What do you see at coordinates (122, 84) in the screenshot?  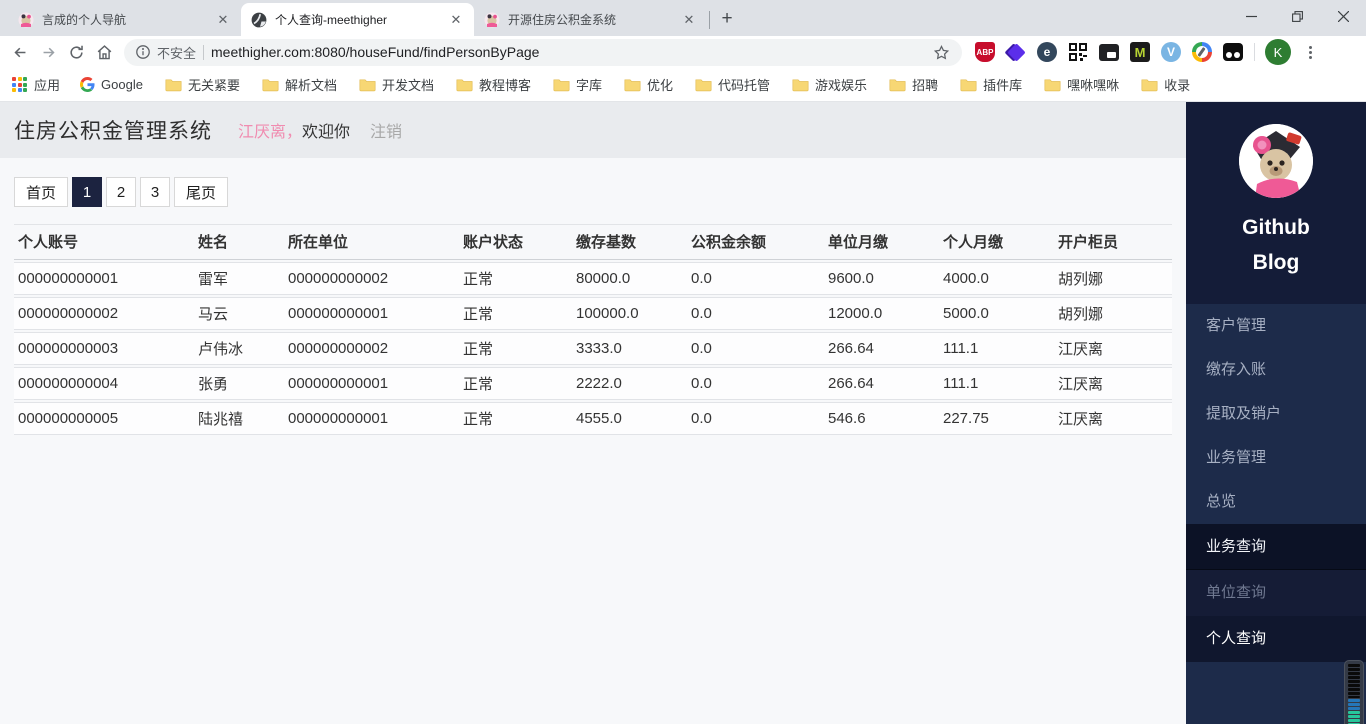 I see `bookmark-label: Google` at bounding box center [122, 84].